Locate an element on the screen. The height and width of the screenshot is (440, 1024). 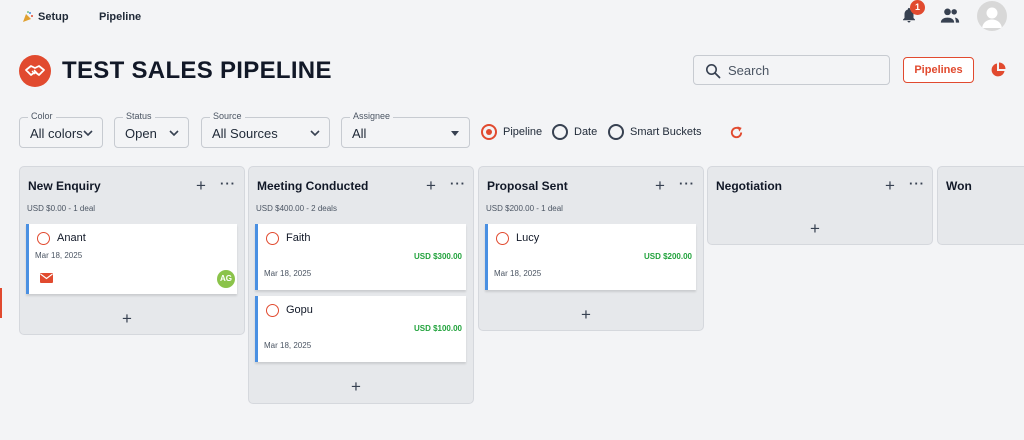
stage-title: New Enquiry is located at coordinates (64, 186).